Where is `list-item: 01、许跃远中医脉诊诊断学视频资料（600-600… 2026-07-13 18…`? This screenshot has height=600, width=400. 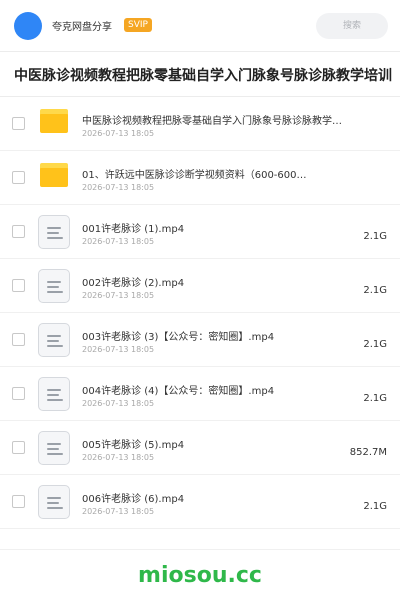 list-item: 01、许跃远中医脉诊诊断学视频资料（600-600… 2026-07-13 18… is located at coordinates (200, 178).